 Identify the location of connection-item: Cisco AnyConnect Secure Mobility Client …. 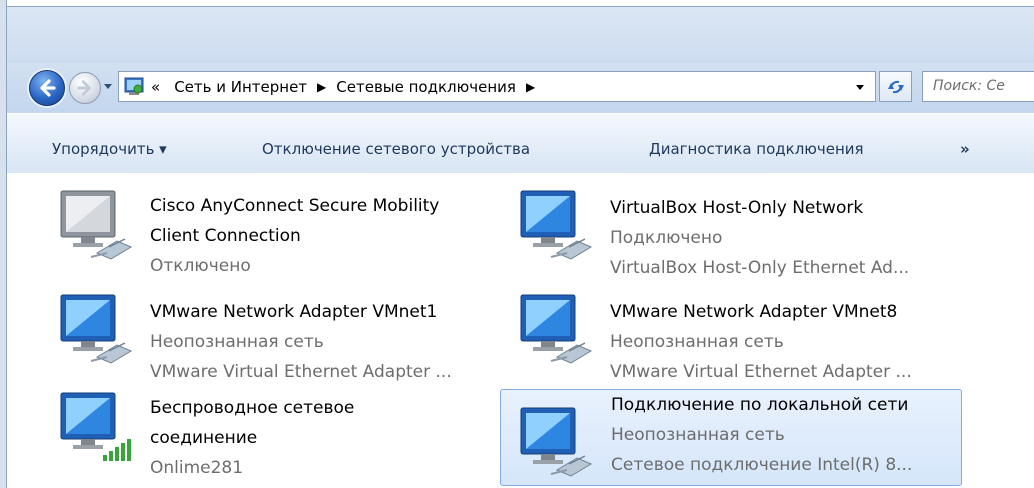
(232, 224).